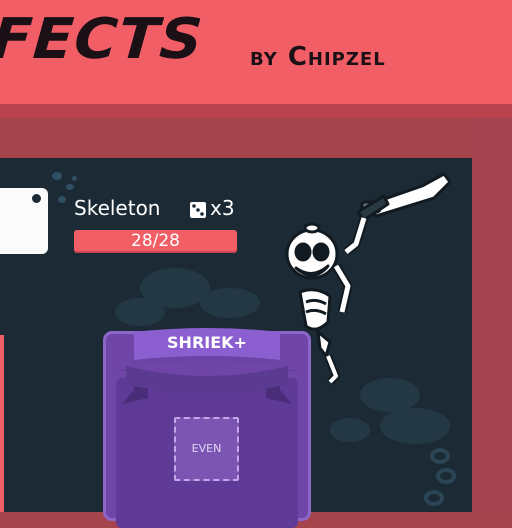  What do you see at coordinates (440, 477) in the screenshot?
I see `chain-decoration` at bounding box center [440, 477].